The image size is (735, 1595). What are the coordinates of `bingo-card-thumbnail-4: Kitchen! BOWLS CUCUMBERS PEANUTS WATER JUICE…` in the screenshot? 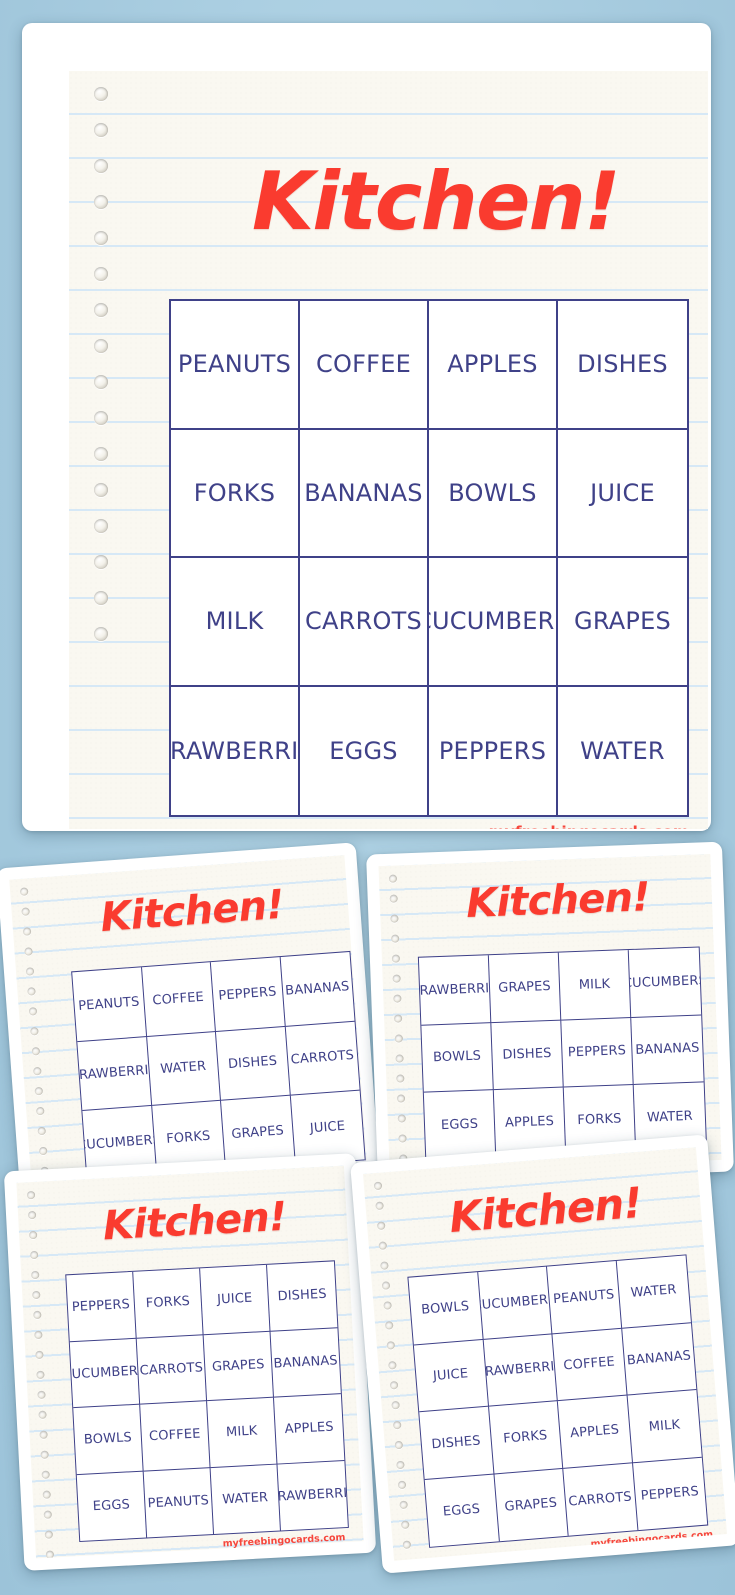 It's located at (542, 1354).